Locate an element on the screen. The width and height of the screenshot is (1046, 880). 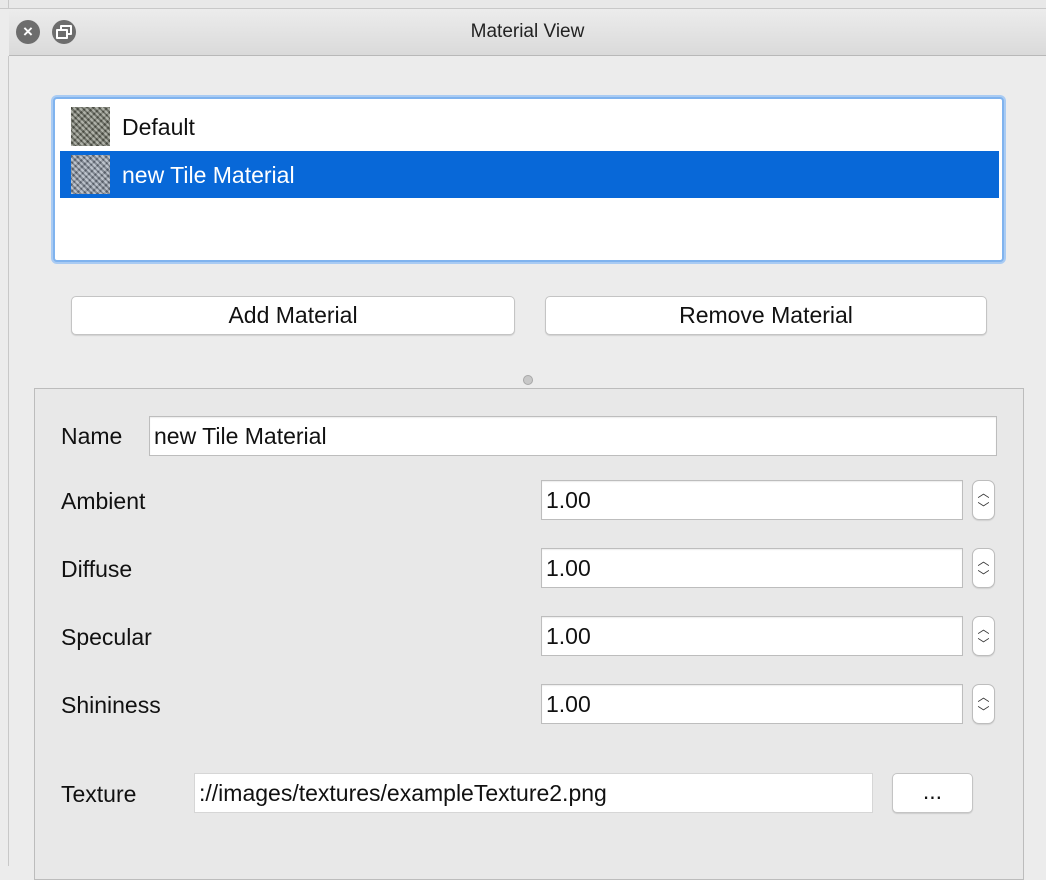
top-border is located at coordinates (523, 4).